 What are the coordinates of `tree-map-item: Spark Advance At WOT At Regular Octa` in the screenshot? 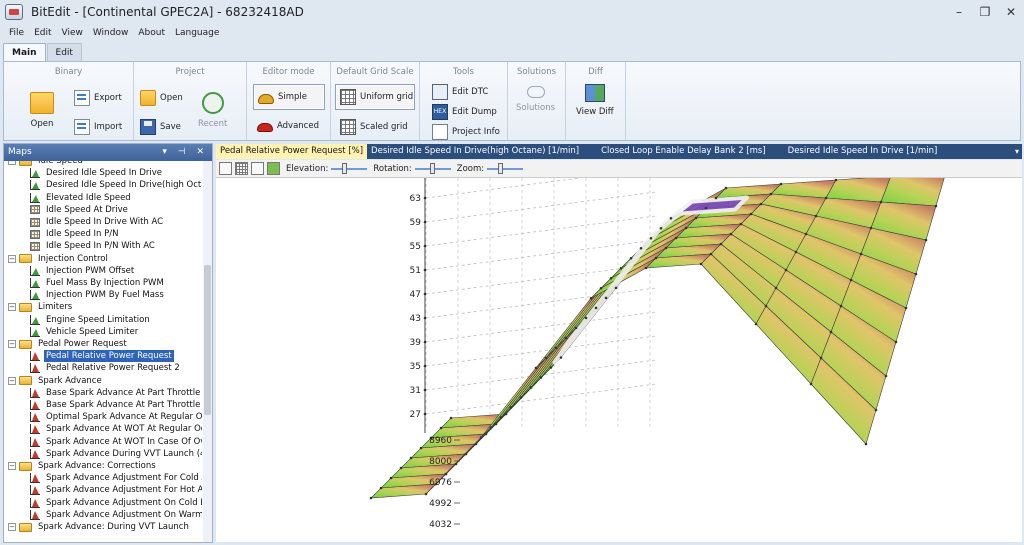 It's located at (116, 429).